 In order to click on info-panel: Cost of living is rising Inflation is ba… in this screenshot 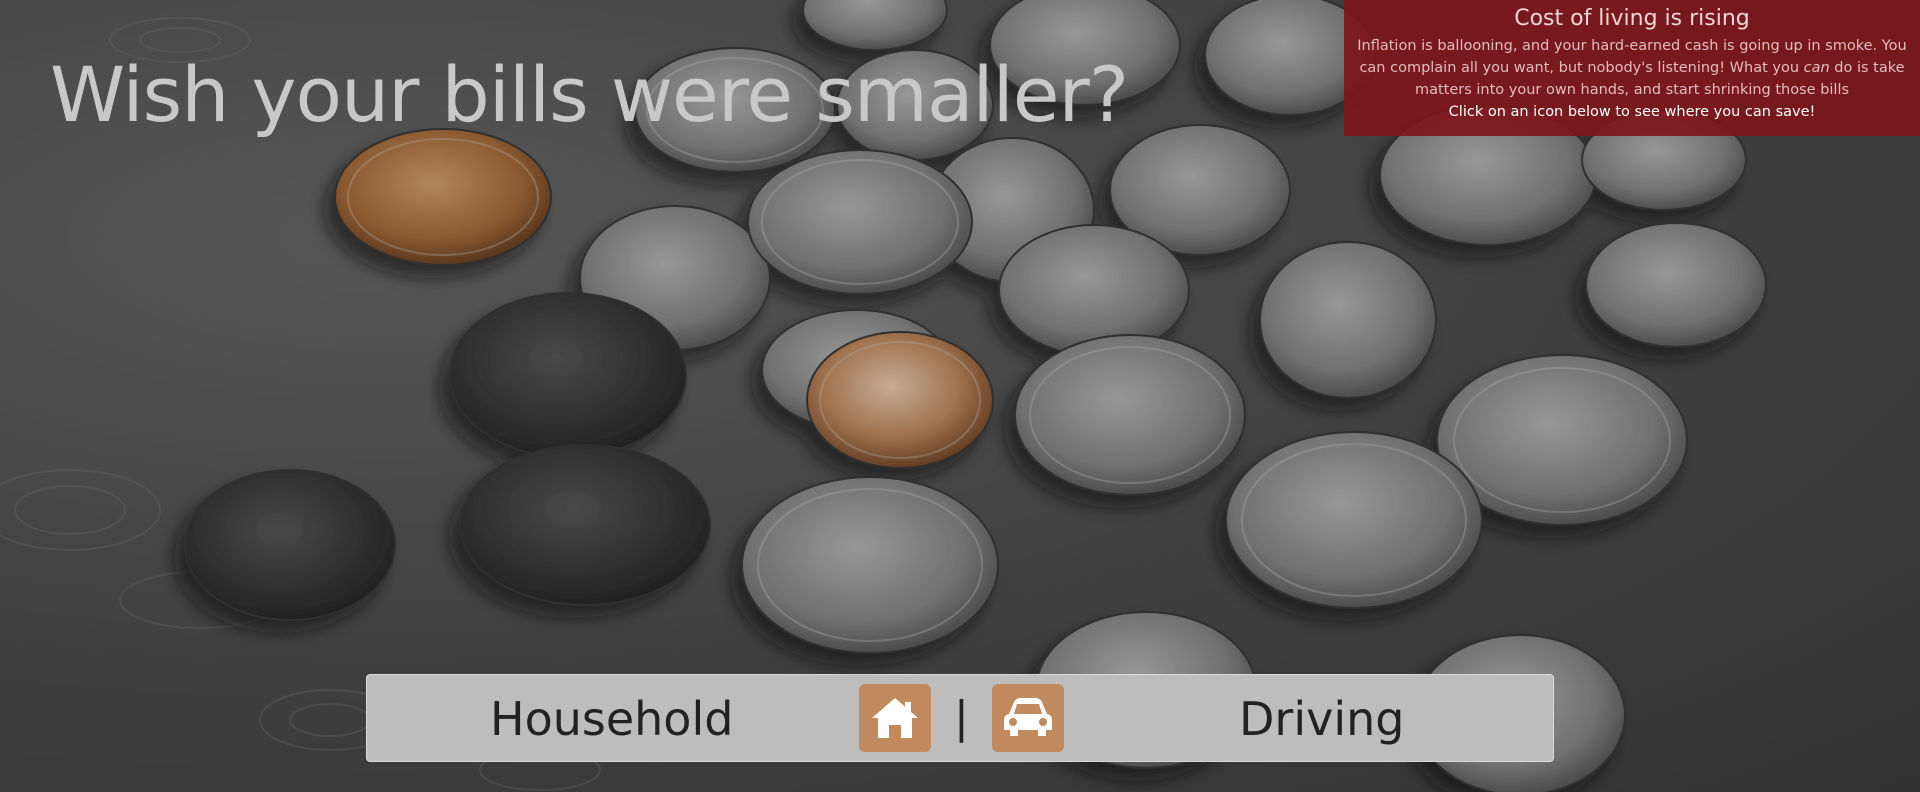, I will do `click(1632, 68)`.